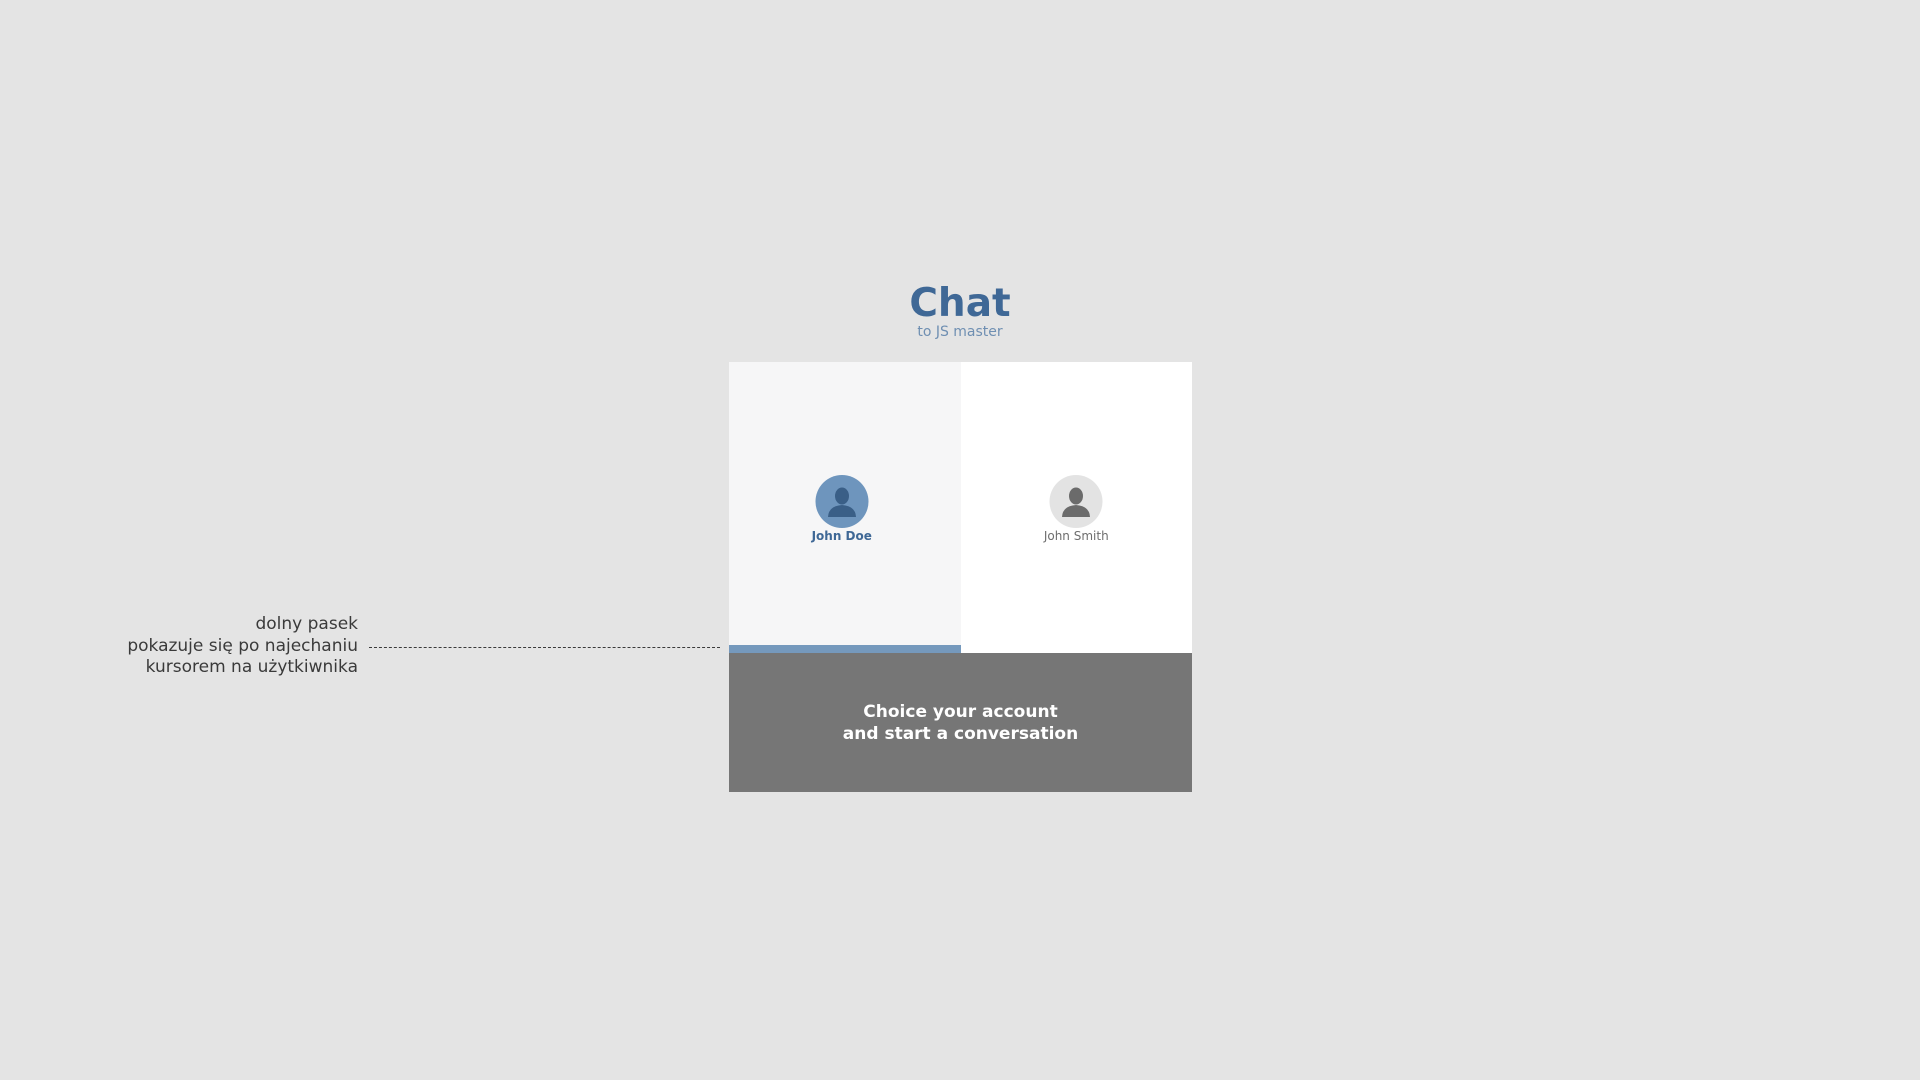 This screenshot has height=1080, width=1920. I want to click on footer-text-line-2: and start a conversation, so click(960, 733).